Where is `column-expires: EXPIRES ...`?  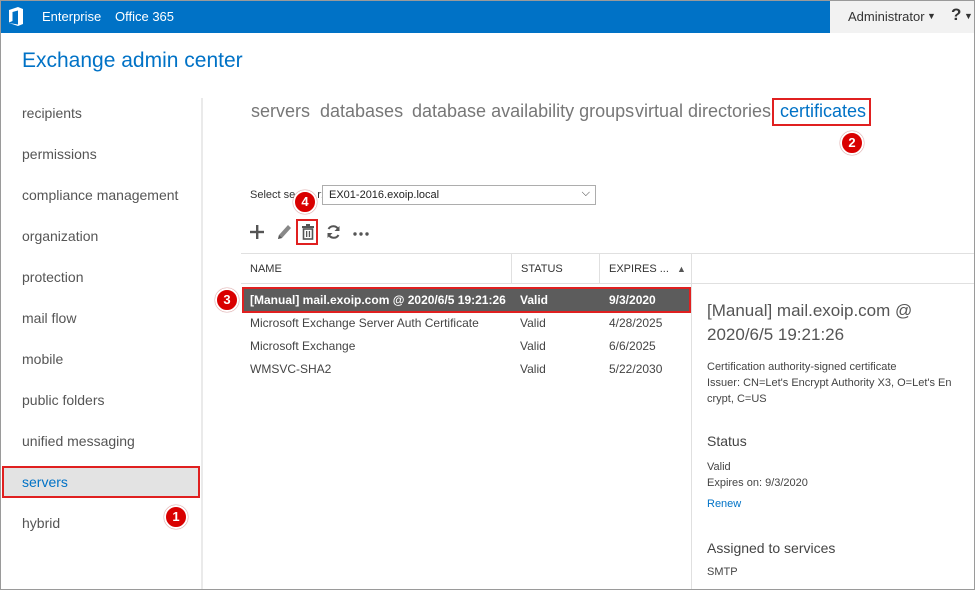 column-expires: EXPIRES ... is located at coordinates (639, 269).